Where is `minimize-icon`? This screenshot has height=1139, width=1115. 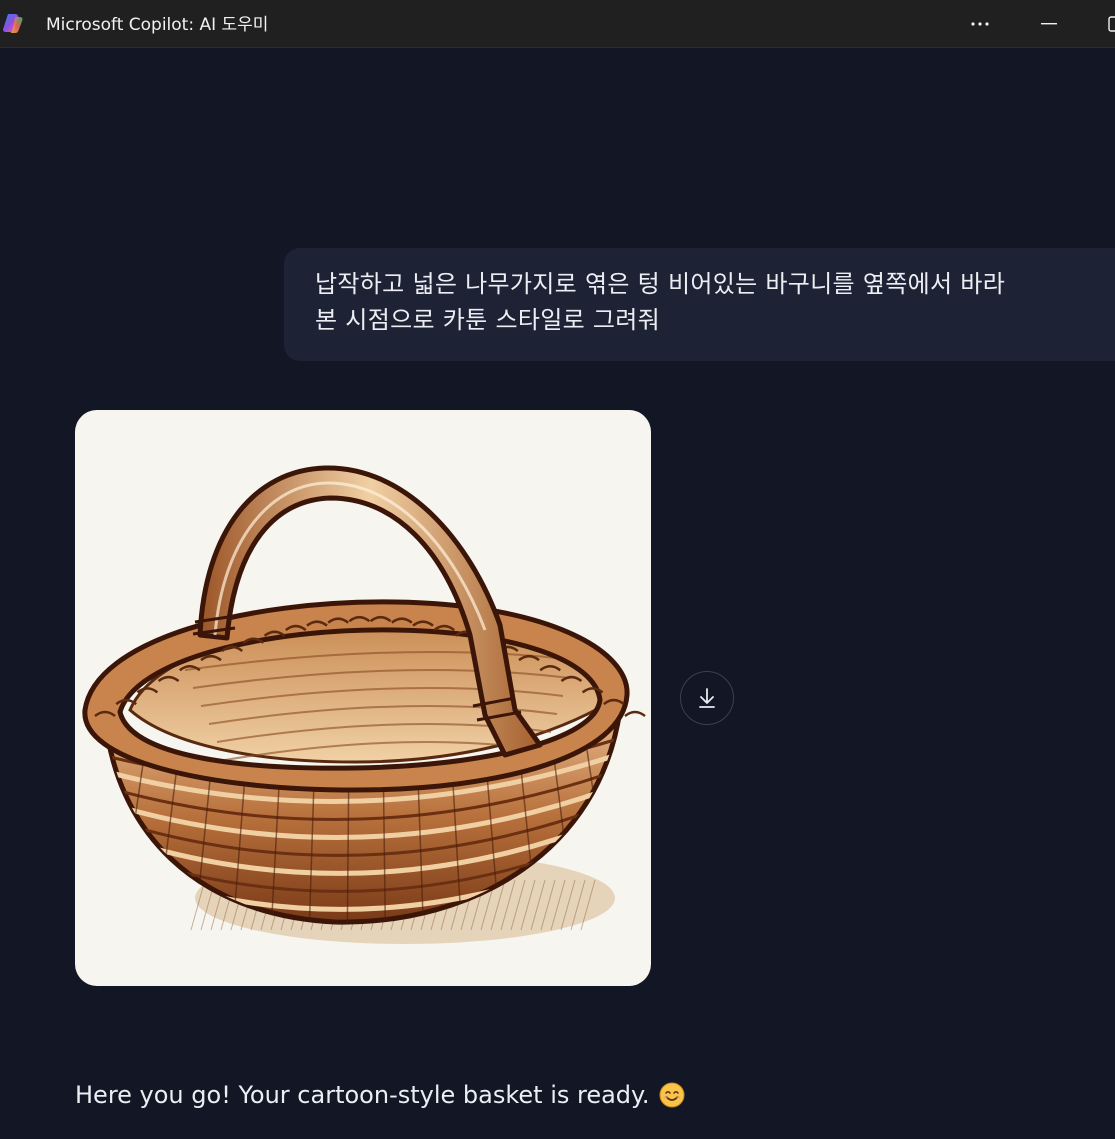 minimize-icon is located at coordinates (1049, 24).